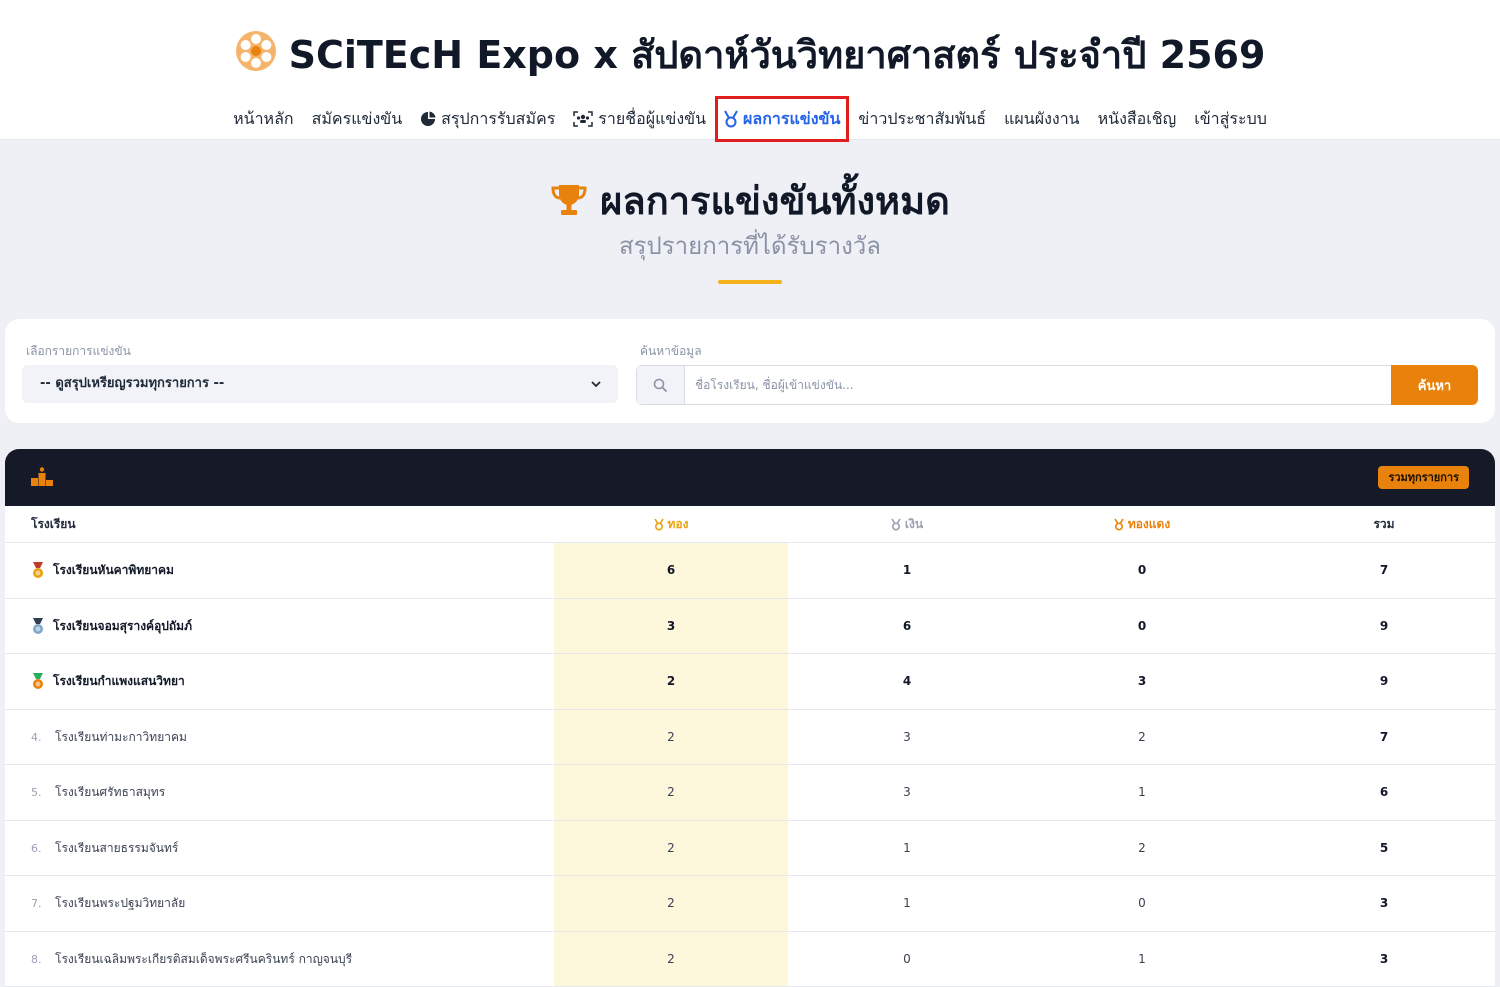 Image resolution: width=1500 pixels, height=987 pixels. What do you see at coordinates (1035, 385) in the screenshot?
I see `search-input` at bounding box center [1035, 385].